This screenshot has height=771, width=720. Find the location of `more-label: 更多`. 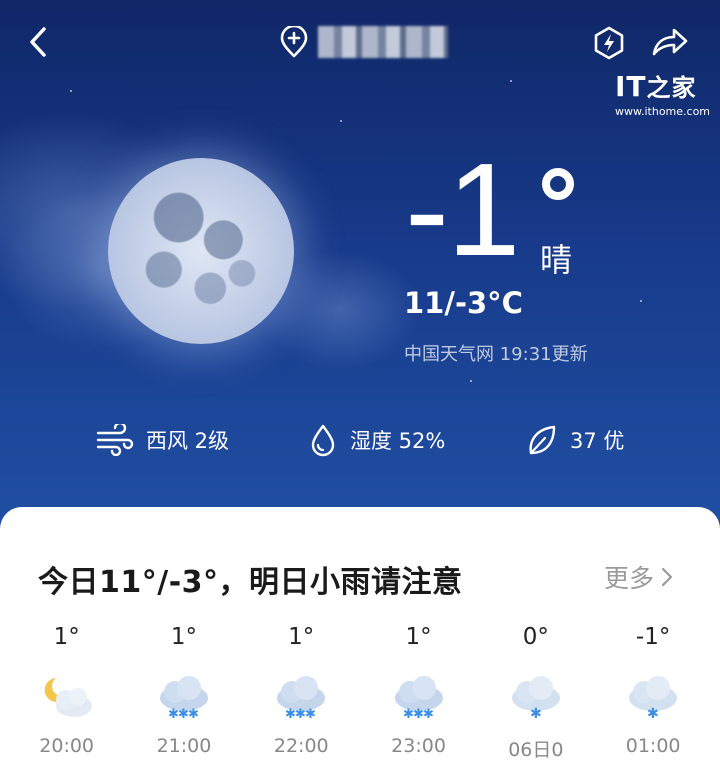

more-label: 更多 is located at coordinates (629, 578).